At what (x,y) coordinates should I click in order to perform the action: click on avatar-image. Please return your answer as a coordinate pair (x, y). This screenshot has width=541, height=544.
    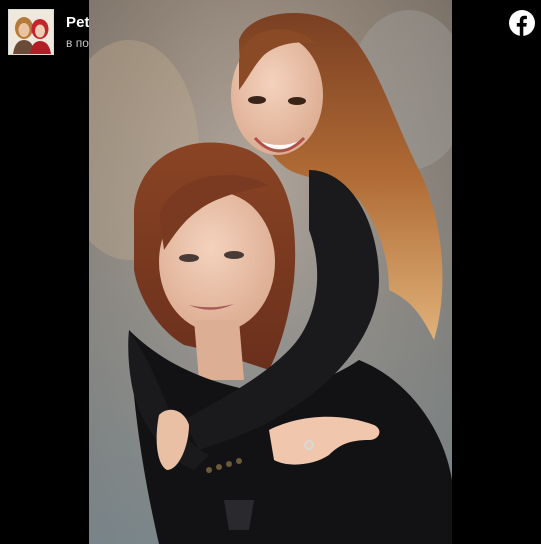
    Looking at the image, I should click on (31, 32).